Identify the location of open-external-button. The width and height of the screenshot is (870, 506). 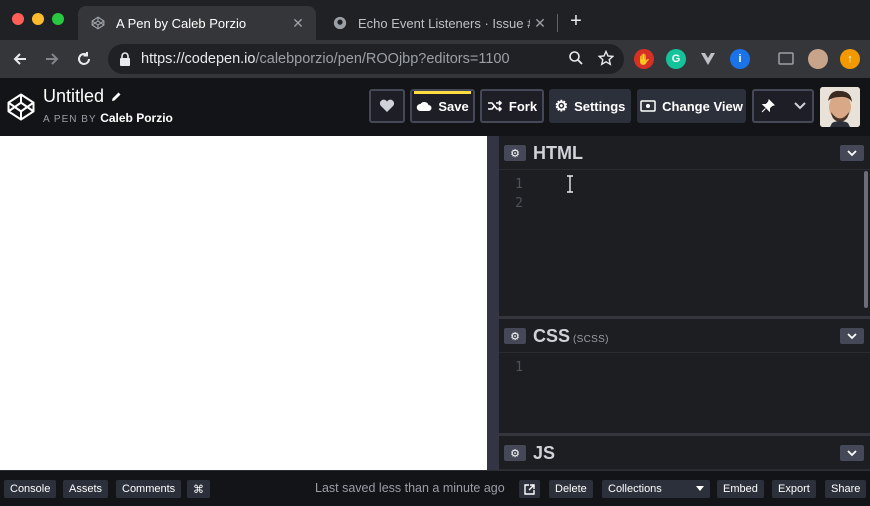
(529, 489).